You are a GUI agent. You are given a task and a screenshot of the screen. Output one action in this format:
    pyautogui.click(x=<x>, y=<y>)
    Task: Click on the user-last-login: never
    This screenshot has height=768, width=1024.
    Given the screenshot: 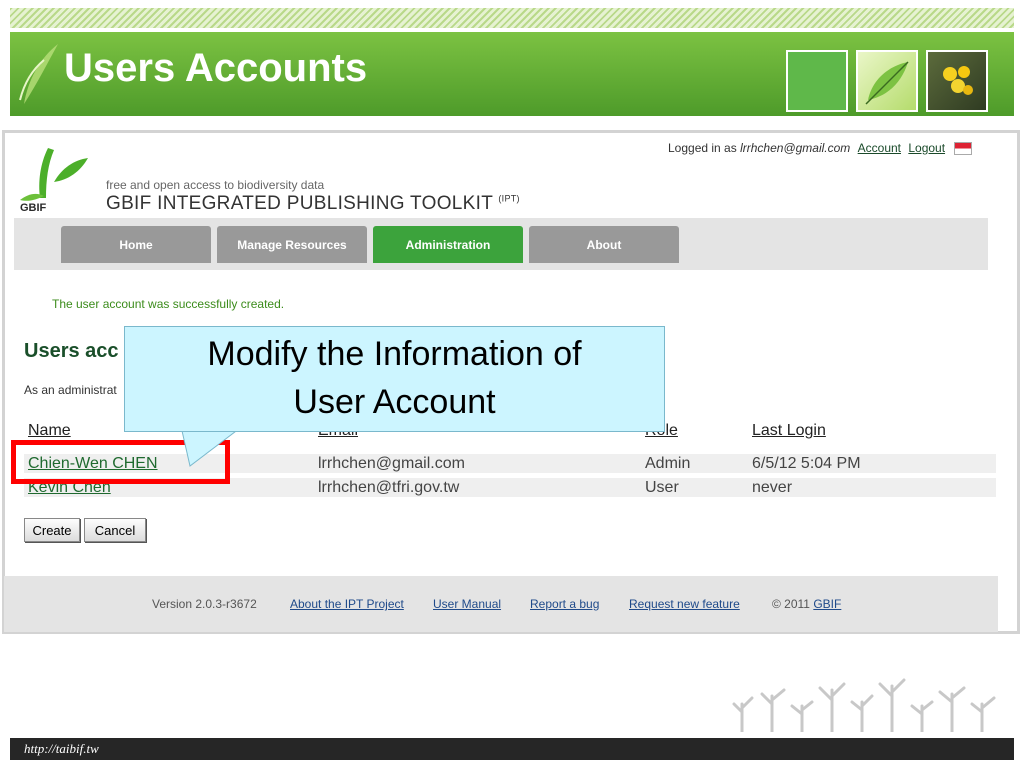 What is the action you would take?
    pyautogui.click(x=772, y=487)
    